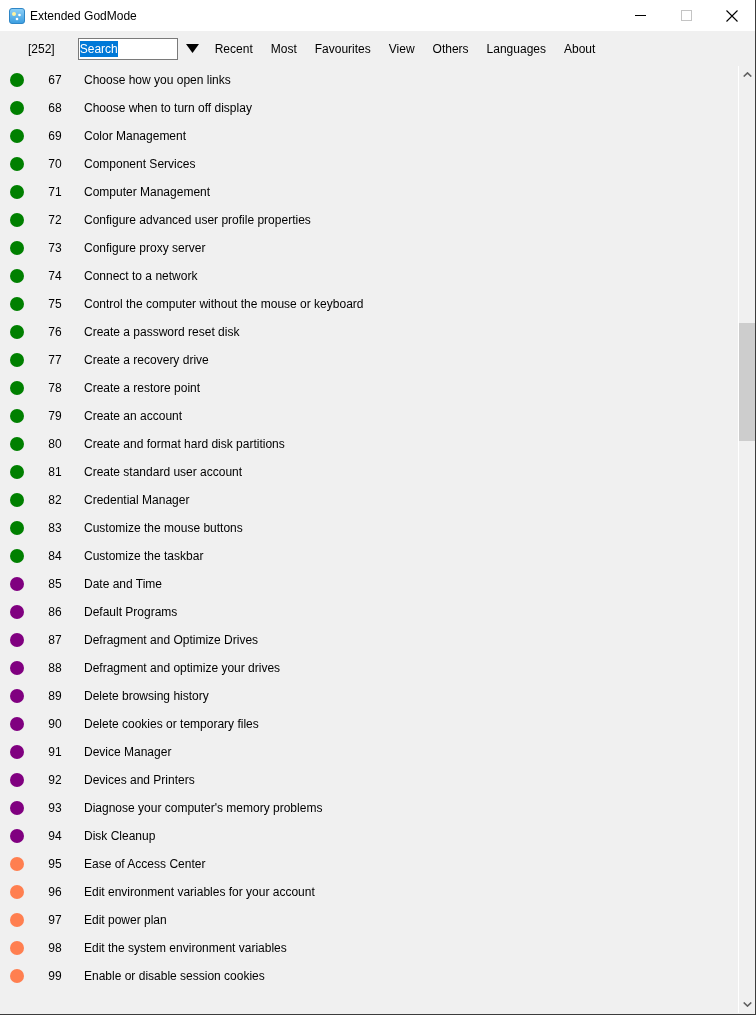 The width and height of the screenshot is (756, 1015). I want to click on item-number: 96, so click(55, 892).